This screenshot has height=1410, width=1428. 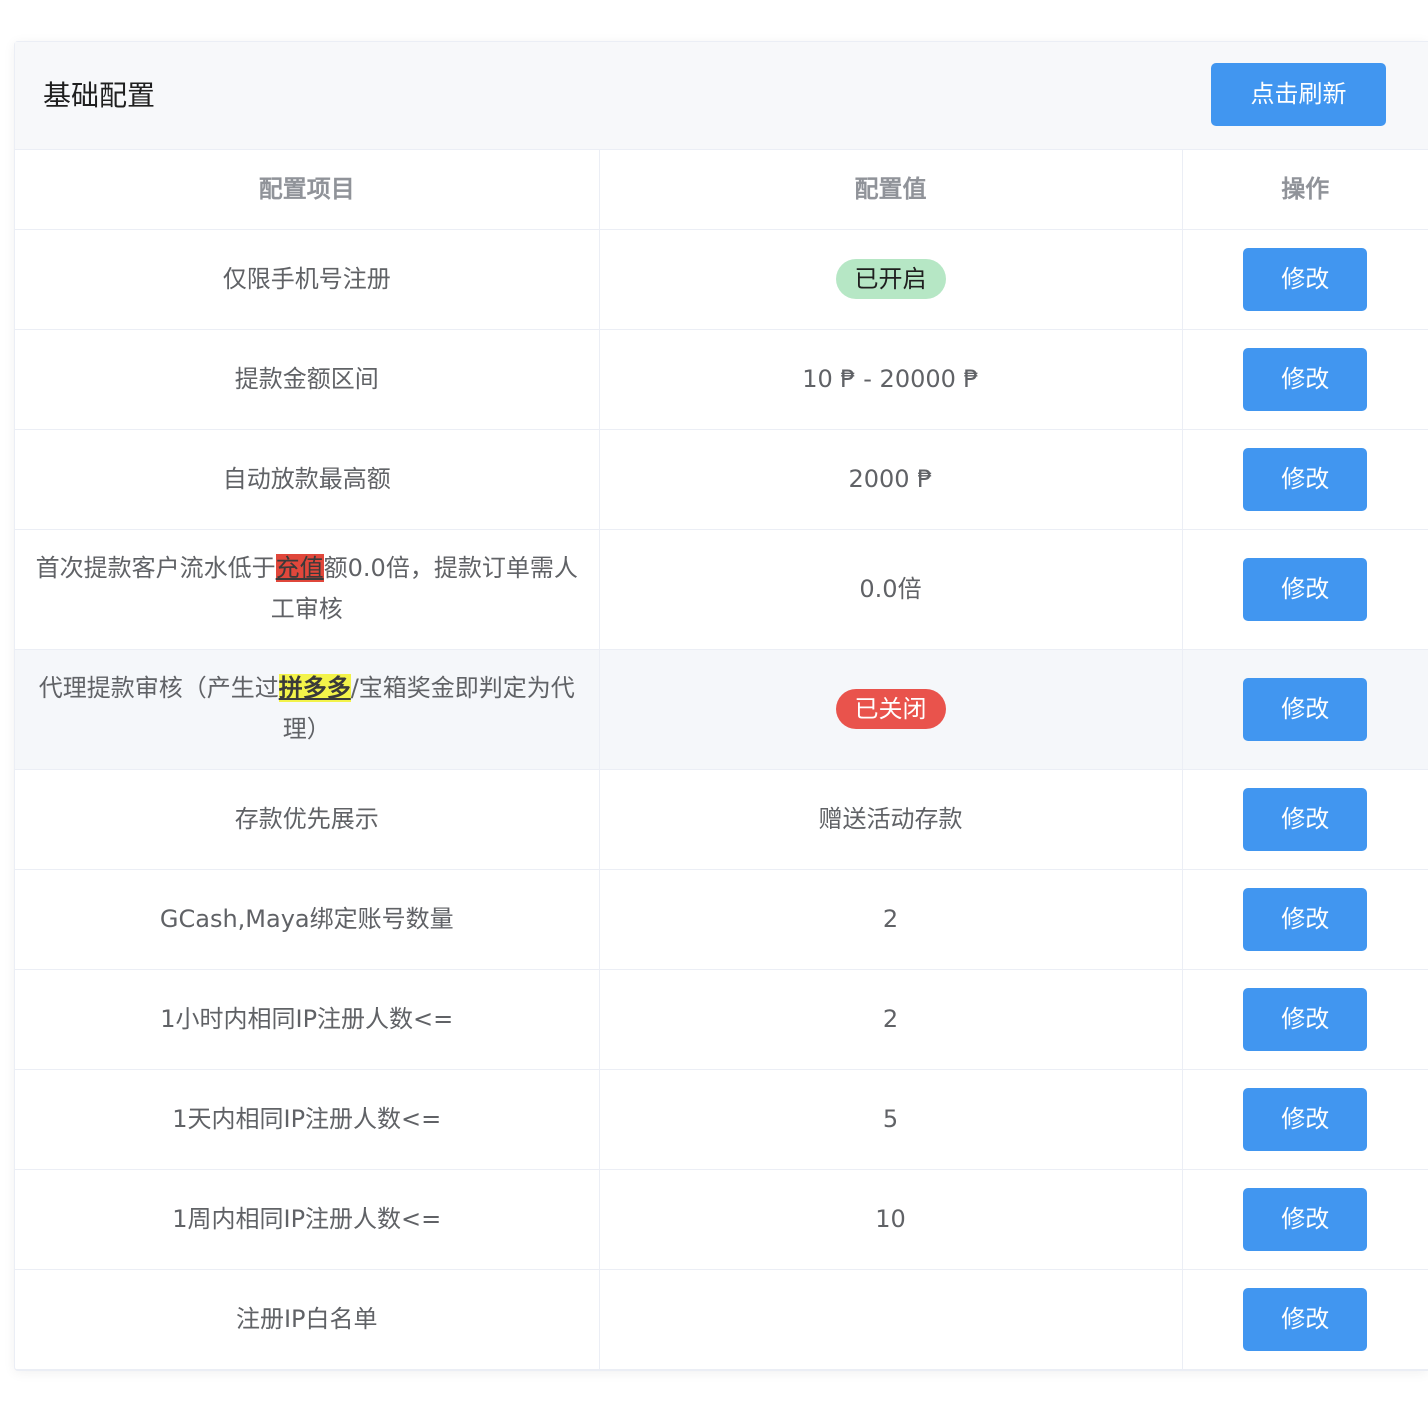 I want to click on config-item-cell: 代理提款审核（产生过拼多多/宝箱奖金即判定为代理）, so click(x=307, y=709).